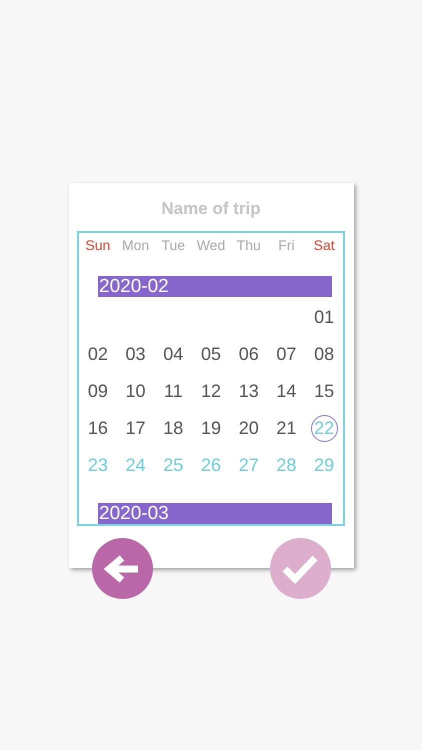 Image resolution: width=422 pixels, height=750 pixels. What do you see at coordinates (324, 354) in the screenshot?
I see `day-cell: 08` at bounding box center [324, 354].